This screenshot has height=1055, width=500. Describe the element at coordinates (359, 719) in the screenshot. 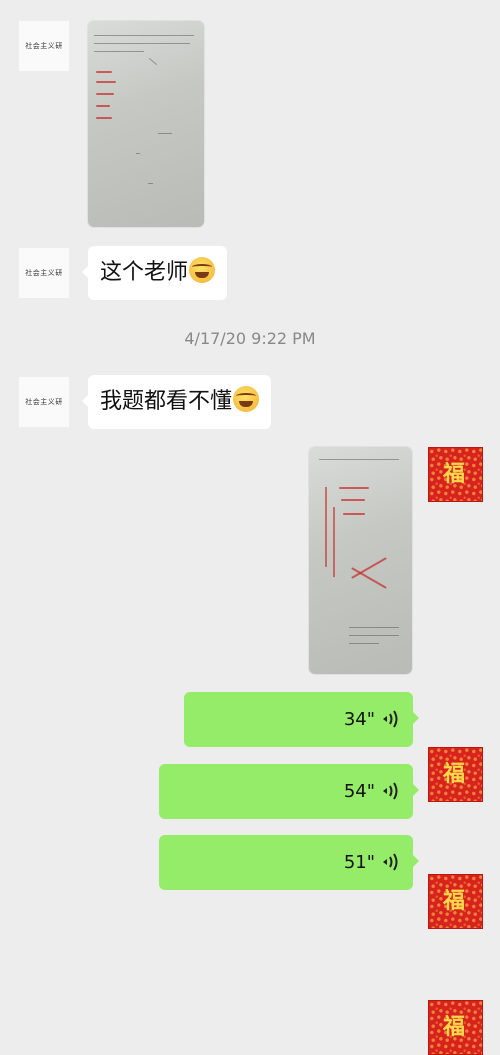

I see `voice-duration: 34"` at that location.